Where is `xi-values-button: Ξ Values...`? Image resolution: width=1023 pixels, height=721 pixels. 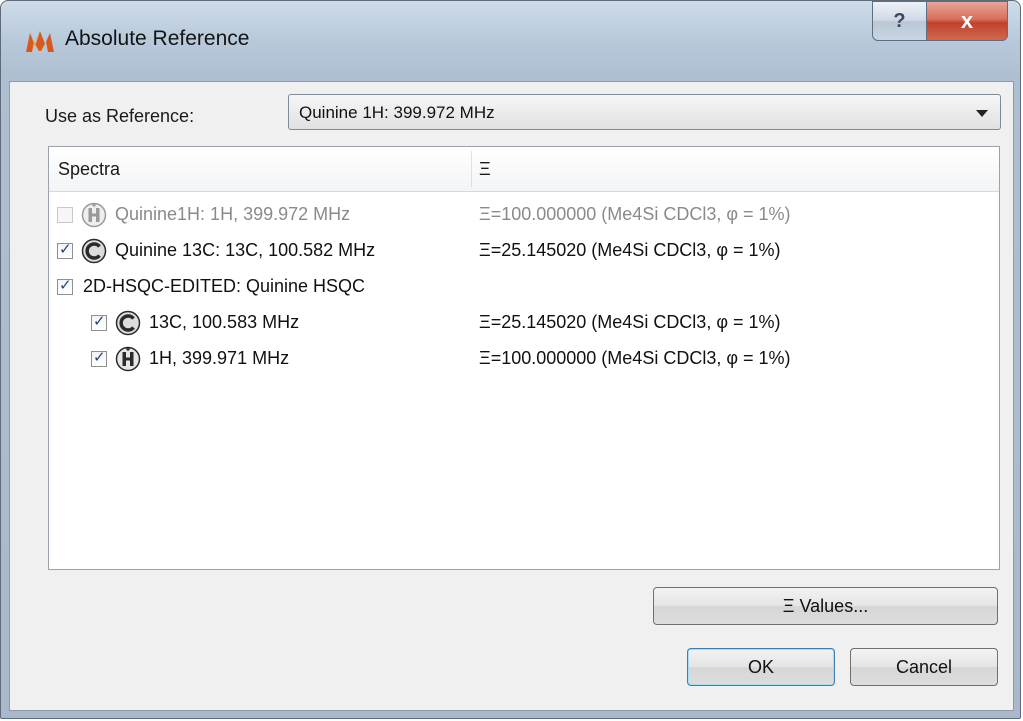 xi-values-button: Ξ Values... is located at coordinates (825, 606).